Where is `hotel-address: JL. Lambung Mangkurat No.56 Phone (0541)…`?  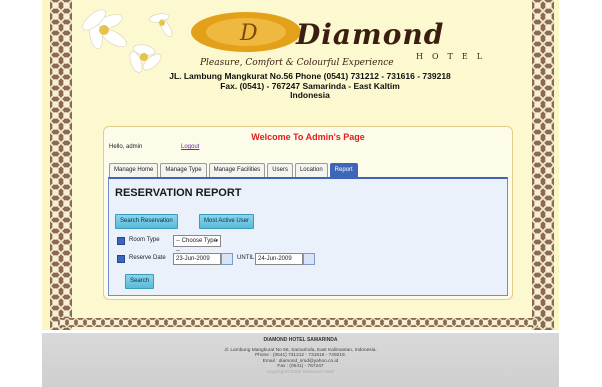
hotel-address: JL. Lambung Mangkurat No.56 Phone (0541)… is located at coordinates (310, 86).